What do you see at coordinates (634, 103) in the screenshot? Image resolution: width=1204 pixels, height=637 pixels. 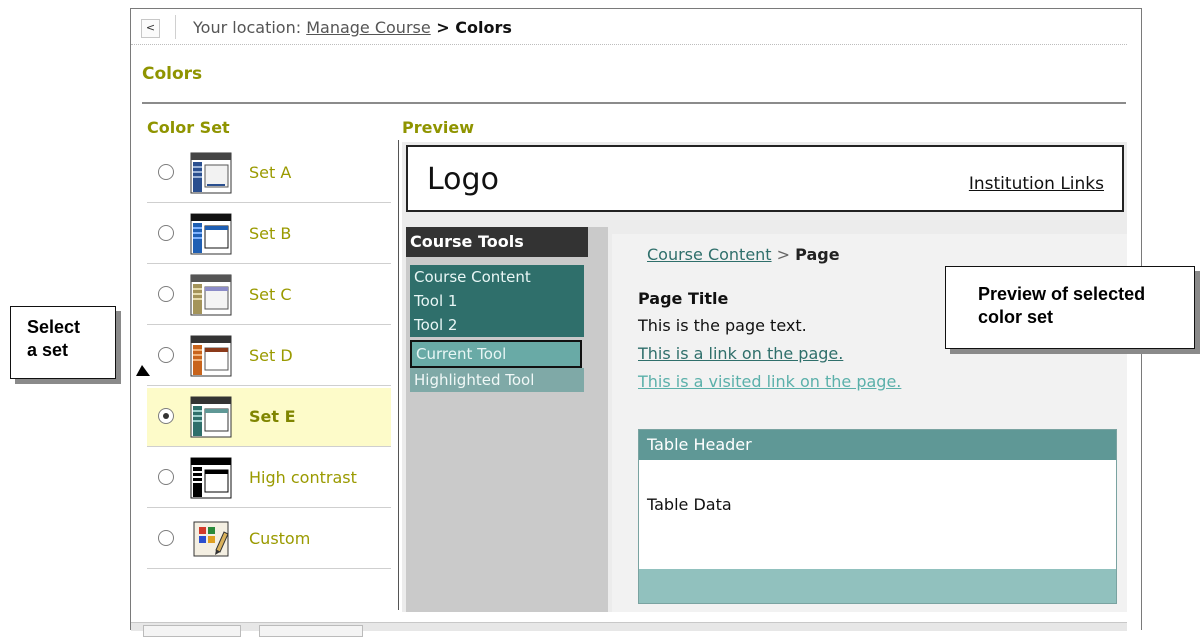 I see `title-divider` at bounding box center [634, 103].